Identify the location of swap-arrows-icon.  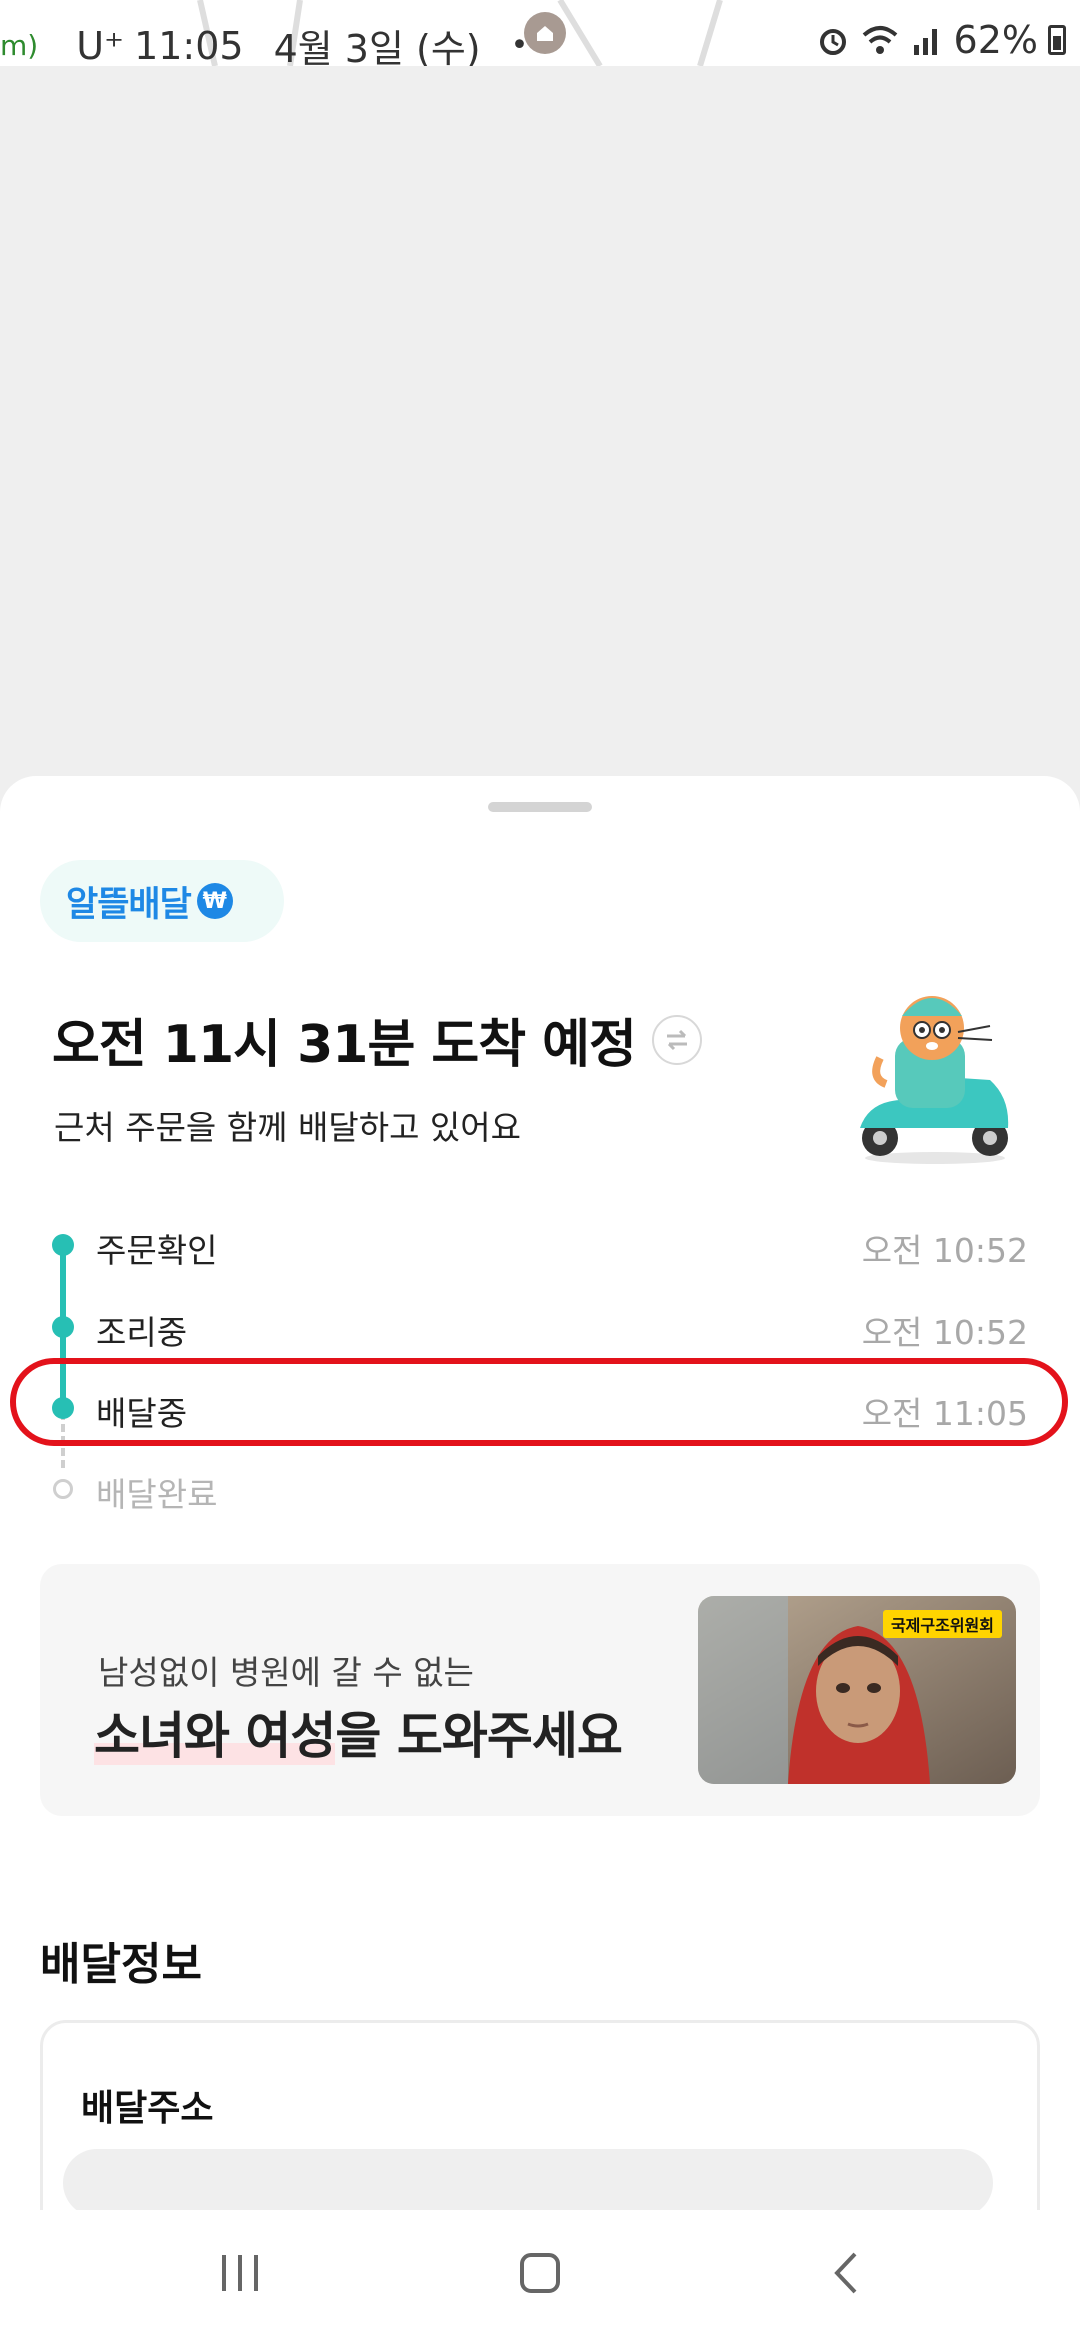
(676, 1039).